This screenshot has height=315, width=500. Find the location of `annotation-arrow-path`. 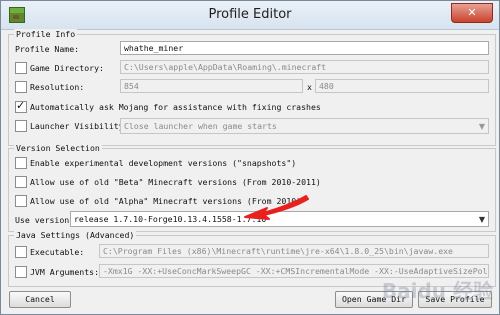

annotation-arrow-path is located at coordinates (276, 207).